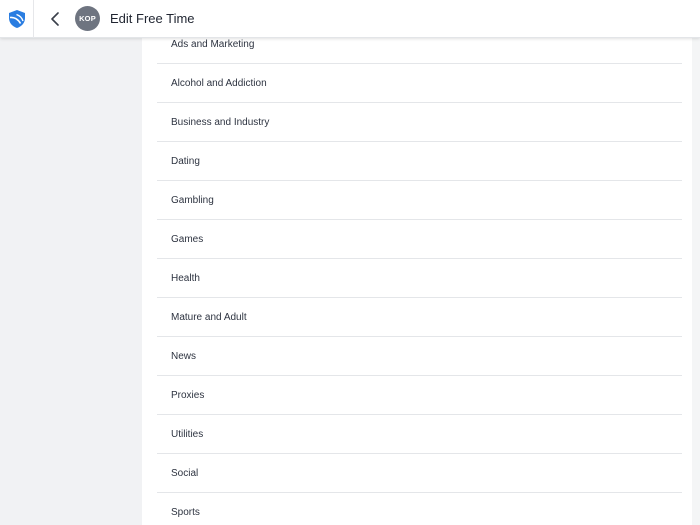 Image resolution: width=700 pixels, height=525 pixels. I want to click on scrollbar-track, so click(696, 281).